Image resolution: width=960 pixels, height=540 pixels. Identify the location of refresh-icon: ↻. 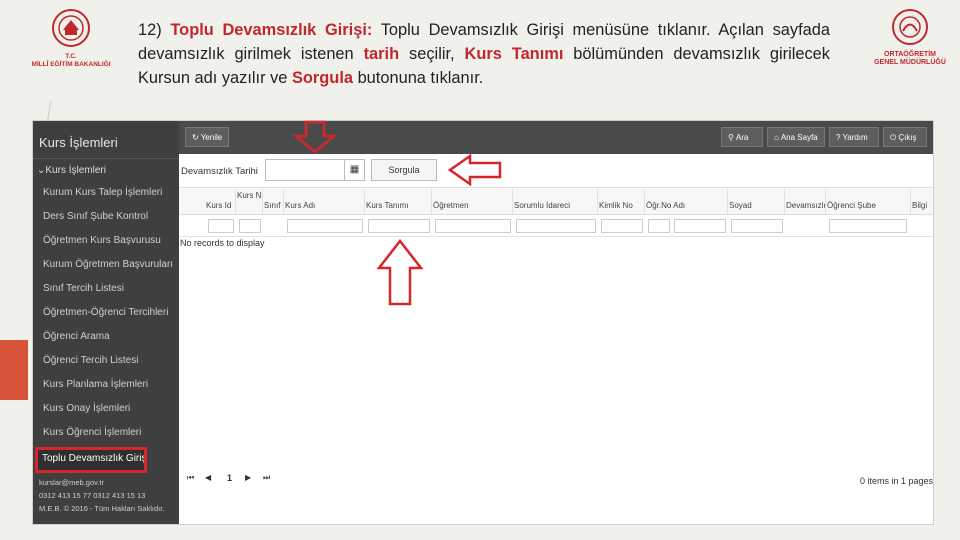
(195, 137).